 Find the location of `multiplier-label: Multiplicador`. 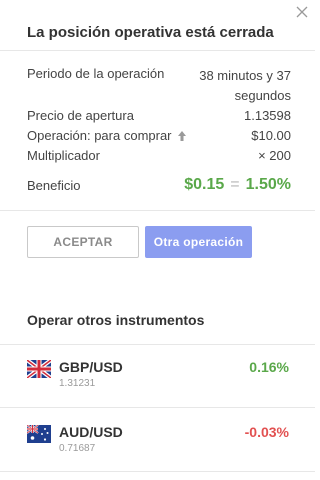

multiplier-label: Multiplicador is located at coordinates (63, 155).